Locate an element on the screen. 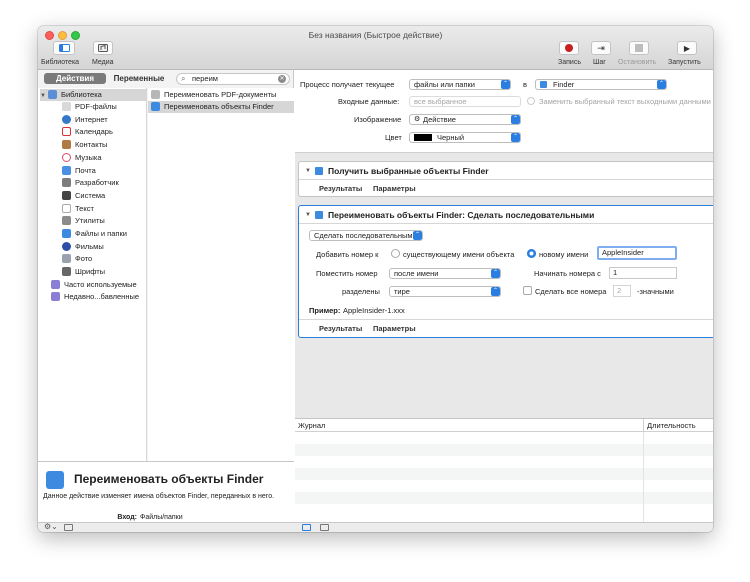 Image resolution: width=750 pixels, height=582 pixels. run-label: Запустить is located at coordinates (684, 62).